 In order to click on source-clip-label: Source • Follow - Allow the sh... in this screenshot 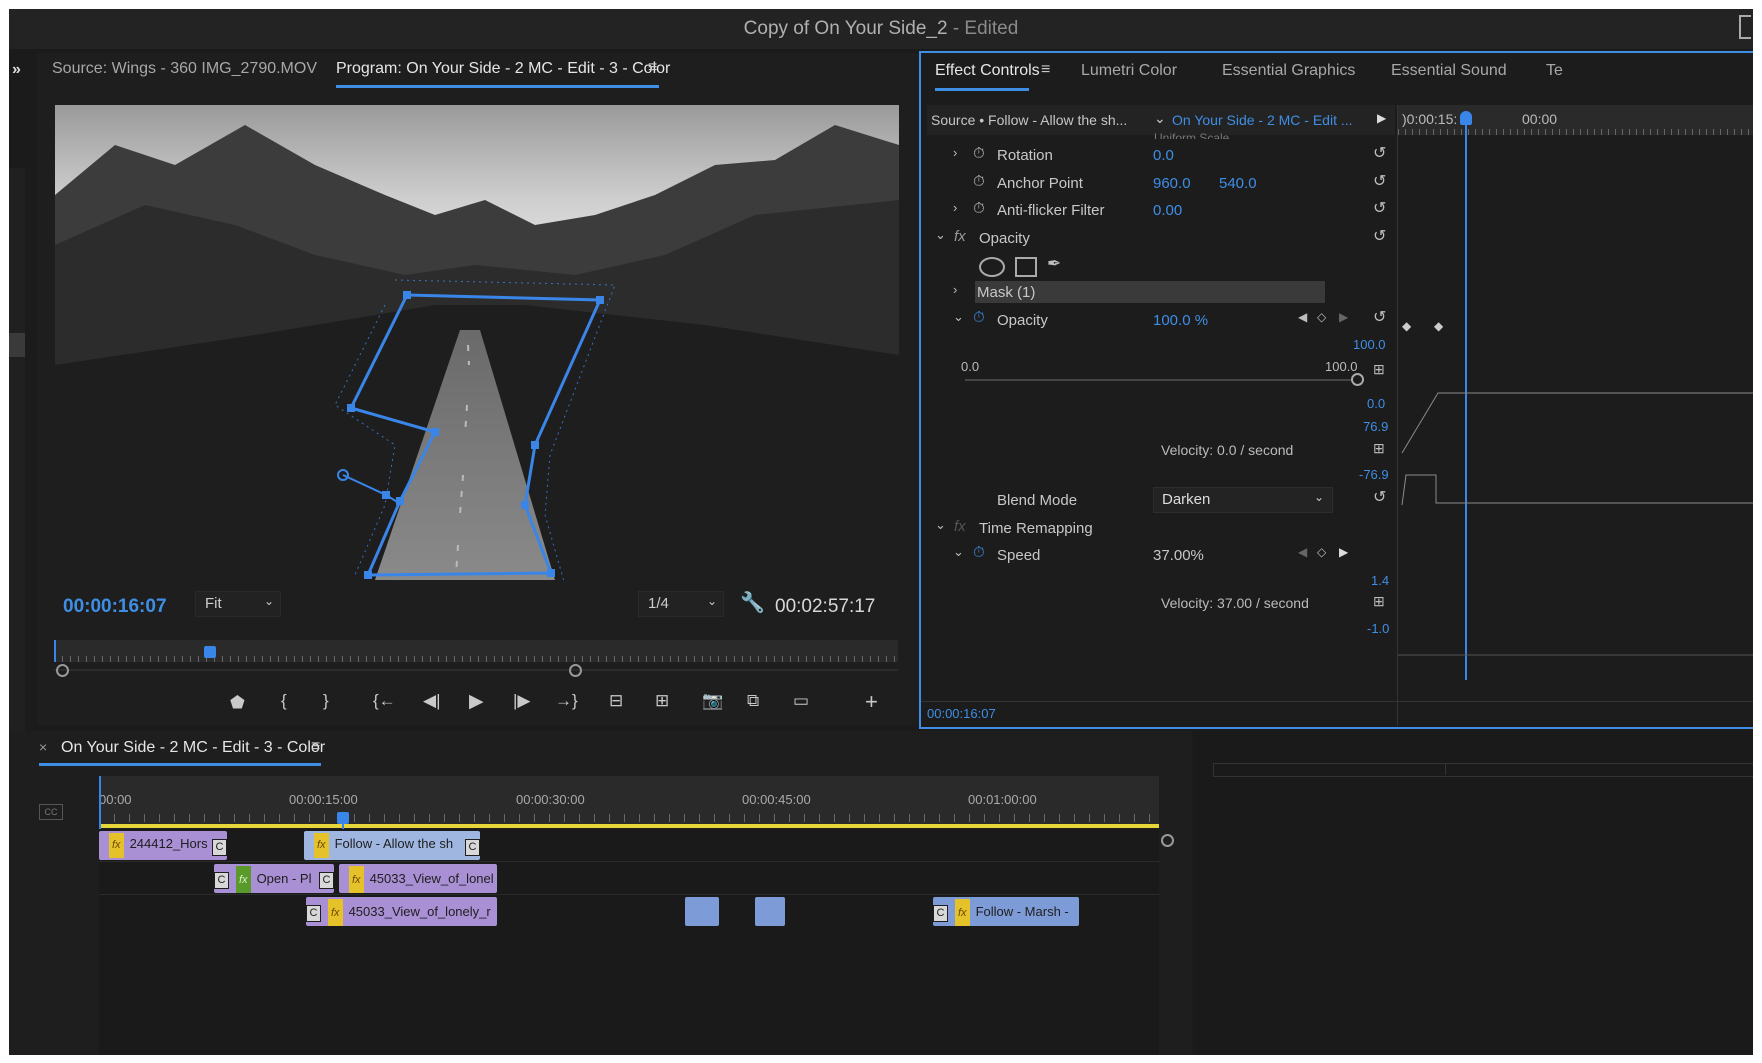, I will do `click(1029, 120)`.